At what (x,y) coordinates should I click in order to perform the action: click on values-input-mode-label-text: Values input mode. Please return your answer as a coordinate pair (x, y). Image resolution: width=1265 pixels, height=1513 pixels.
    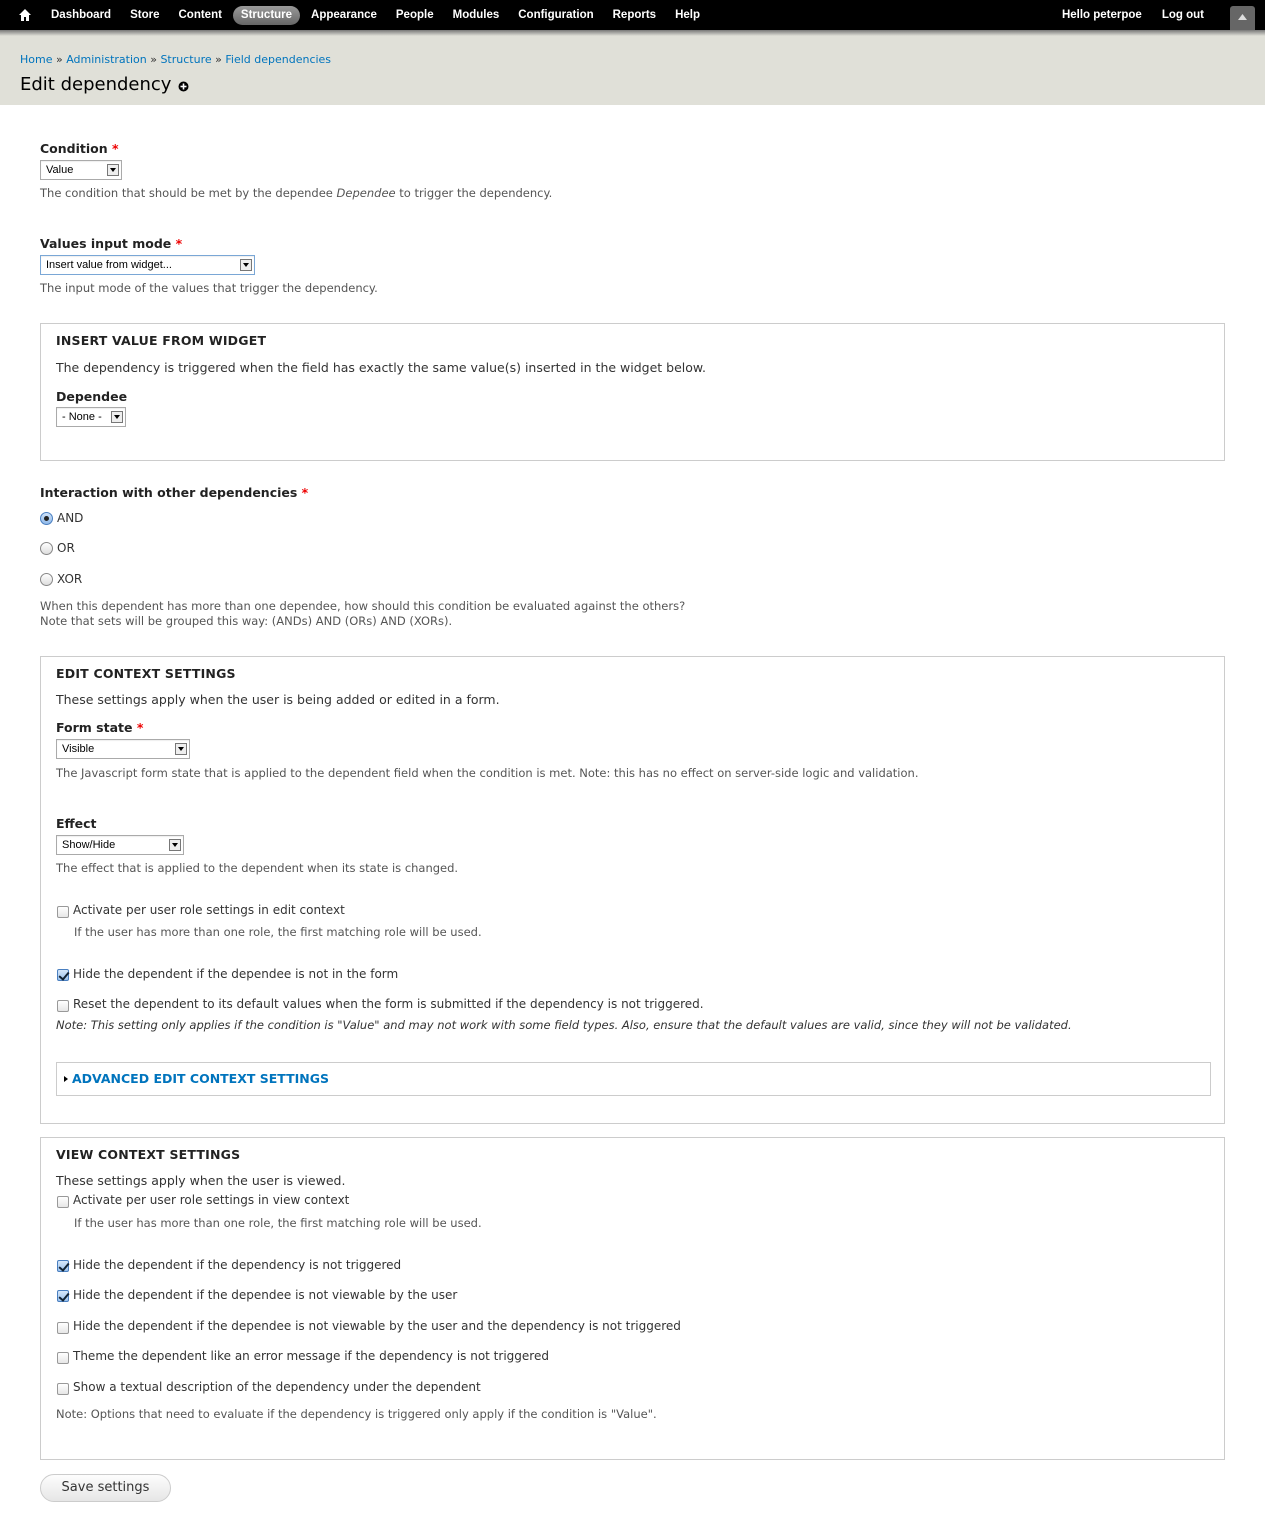
    Looking at the image, I should click on (106, 243).